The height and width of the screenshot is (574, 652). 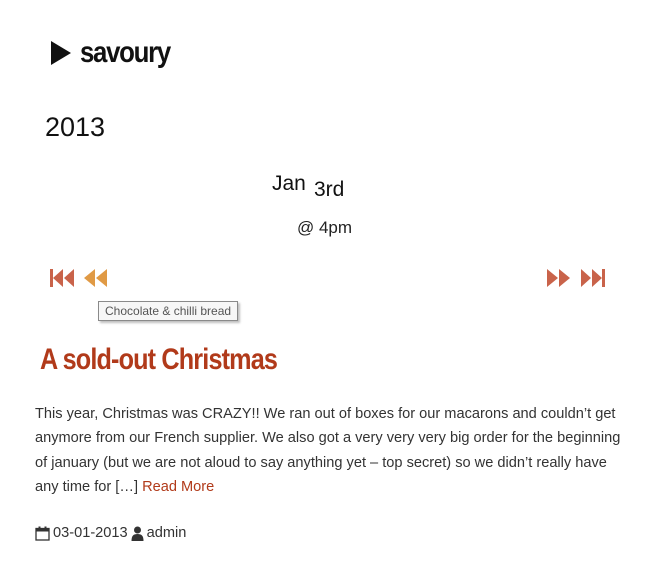 I want to click on last-post-button, so click(x=593, y=278).